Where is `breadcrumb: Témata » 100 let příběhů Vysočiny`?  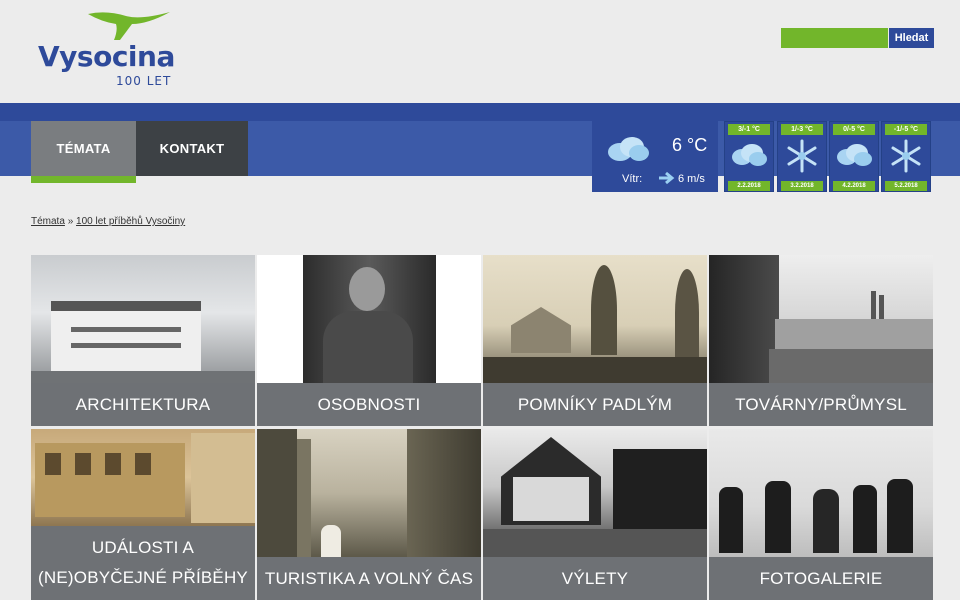 breadcrumb: Témata » 100 let příběhů Vysočiny is located at coordinates (108, 221).